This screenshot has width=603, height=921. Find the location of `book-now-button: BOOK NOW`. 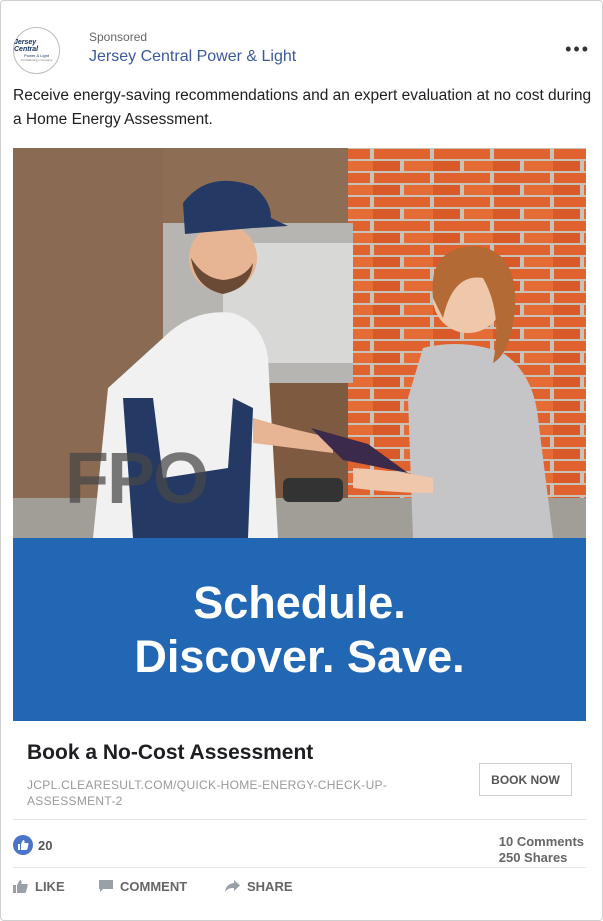

book-now-button: BOOK NOW is located at coordinates (525, 779).